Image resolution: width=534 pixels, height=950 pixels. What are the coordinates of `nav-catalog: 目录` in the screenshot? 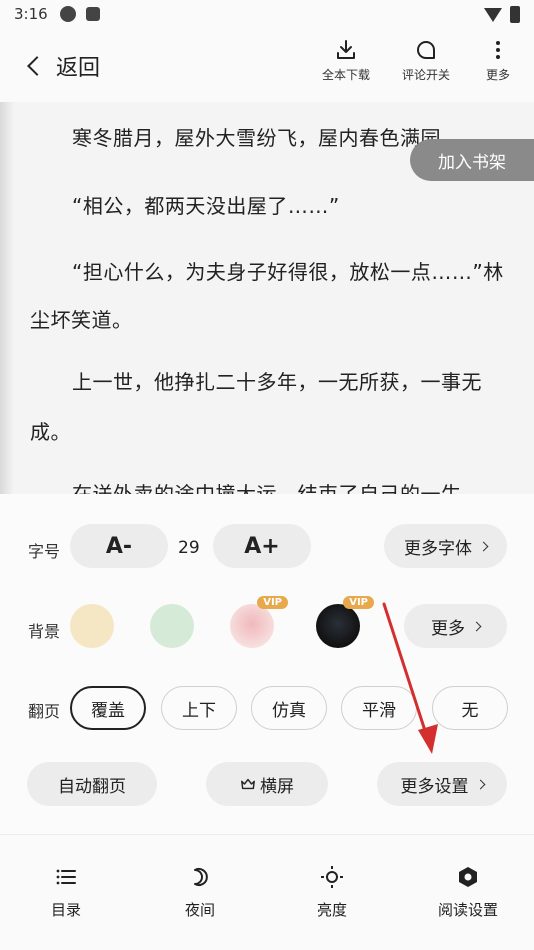 It's located at (66, 892).